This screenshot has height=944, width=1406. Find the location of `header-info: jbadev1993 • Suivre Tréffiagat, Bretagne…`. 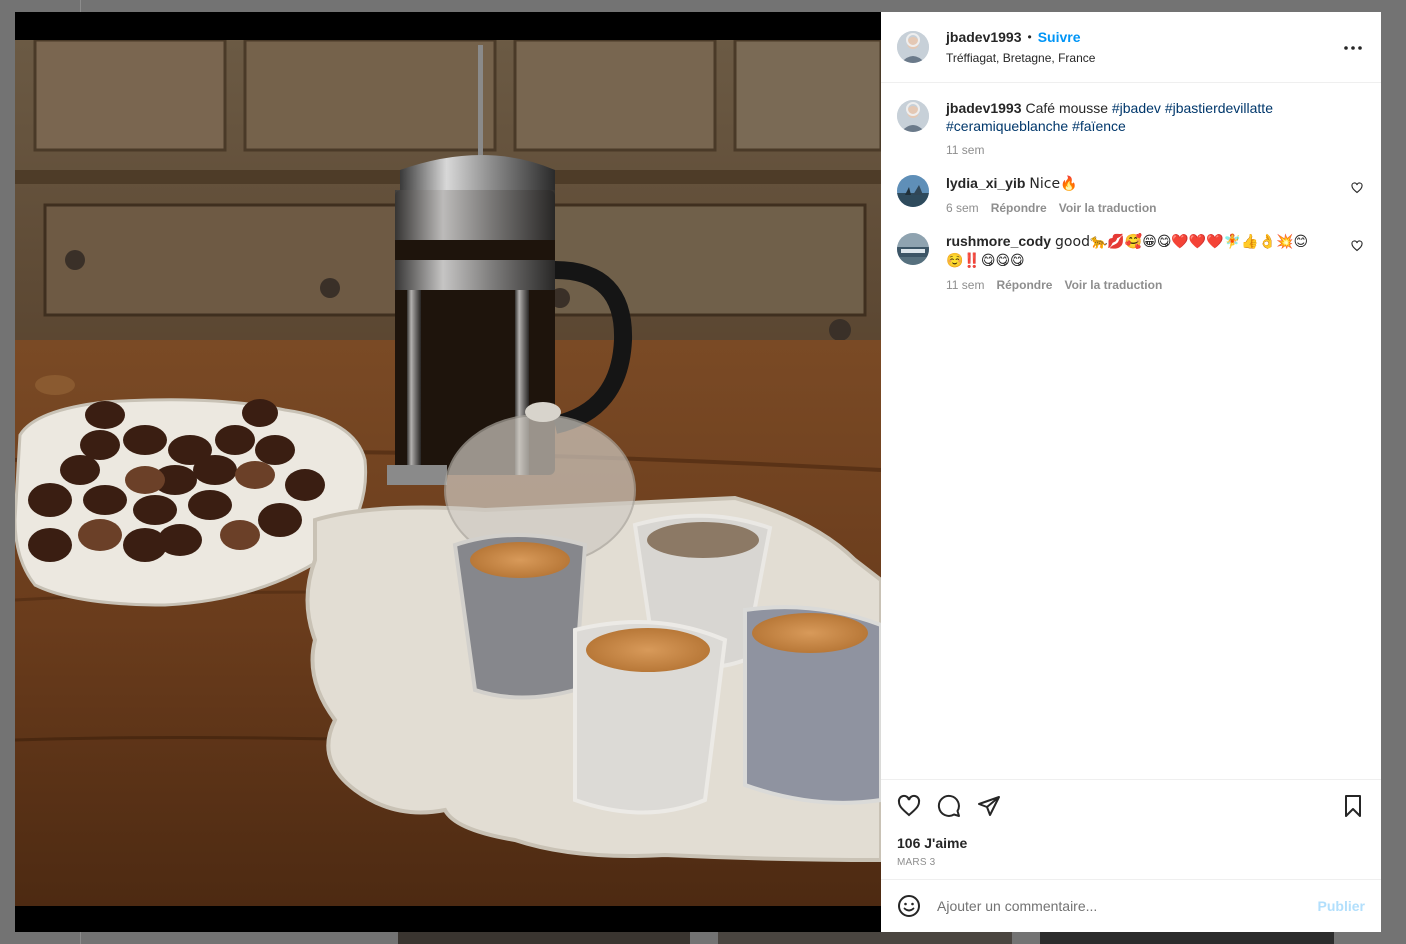

header-info: jbadev1993 • Suivre Tréffiagat, Bretagne… is located at coordinates (1020, 47).